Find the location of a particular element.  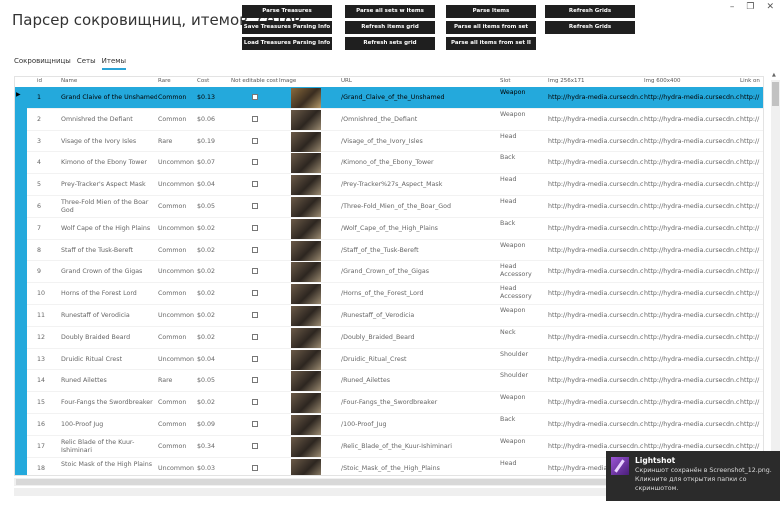

refresh-grids-2-button: Refresh Grids is located at coordinates (590, 27).